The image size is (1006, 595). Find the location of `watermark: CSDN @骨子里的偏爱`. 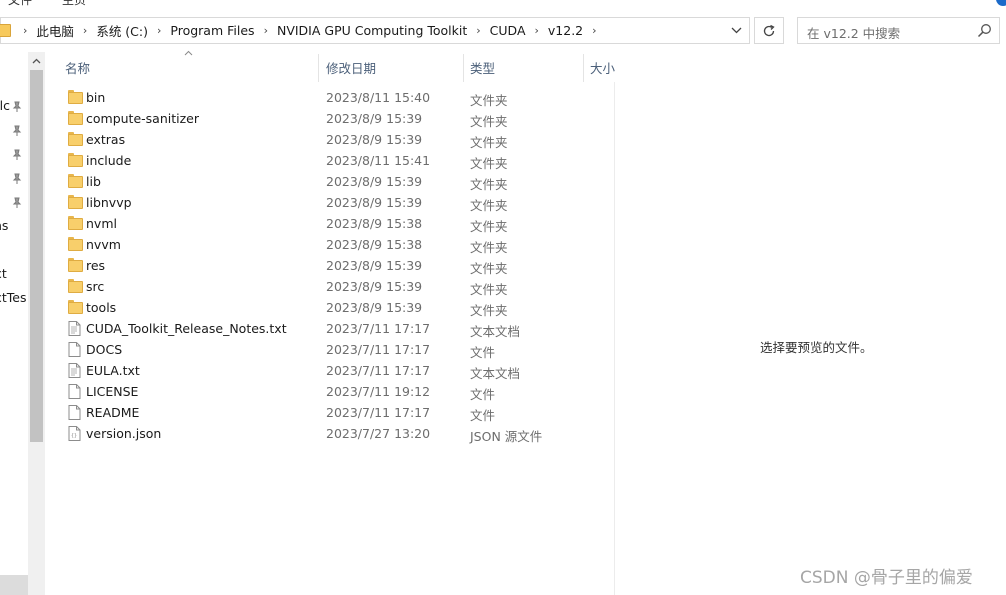

watermark: CSDN @骨子里的偏爱 is located at coordinates (886, 578).